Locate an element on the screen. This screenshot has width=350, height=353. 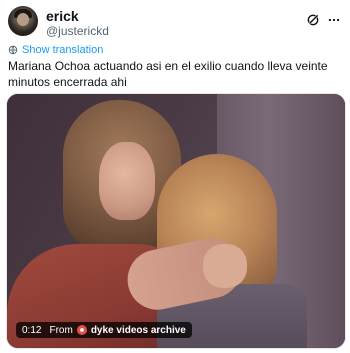
author-handle: @justerickd is located at coordinates (77, 31).